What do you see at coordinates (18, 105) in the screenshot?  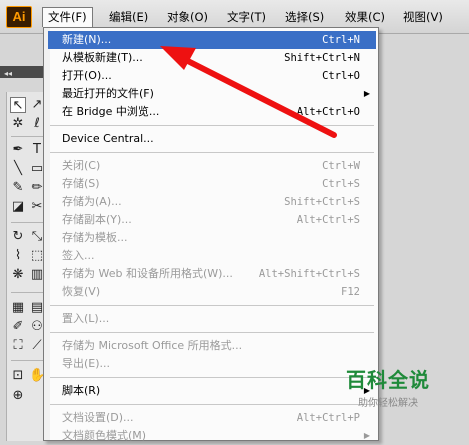 I see `selection-tool-icon: ↖` at bounding box center [18, 105].